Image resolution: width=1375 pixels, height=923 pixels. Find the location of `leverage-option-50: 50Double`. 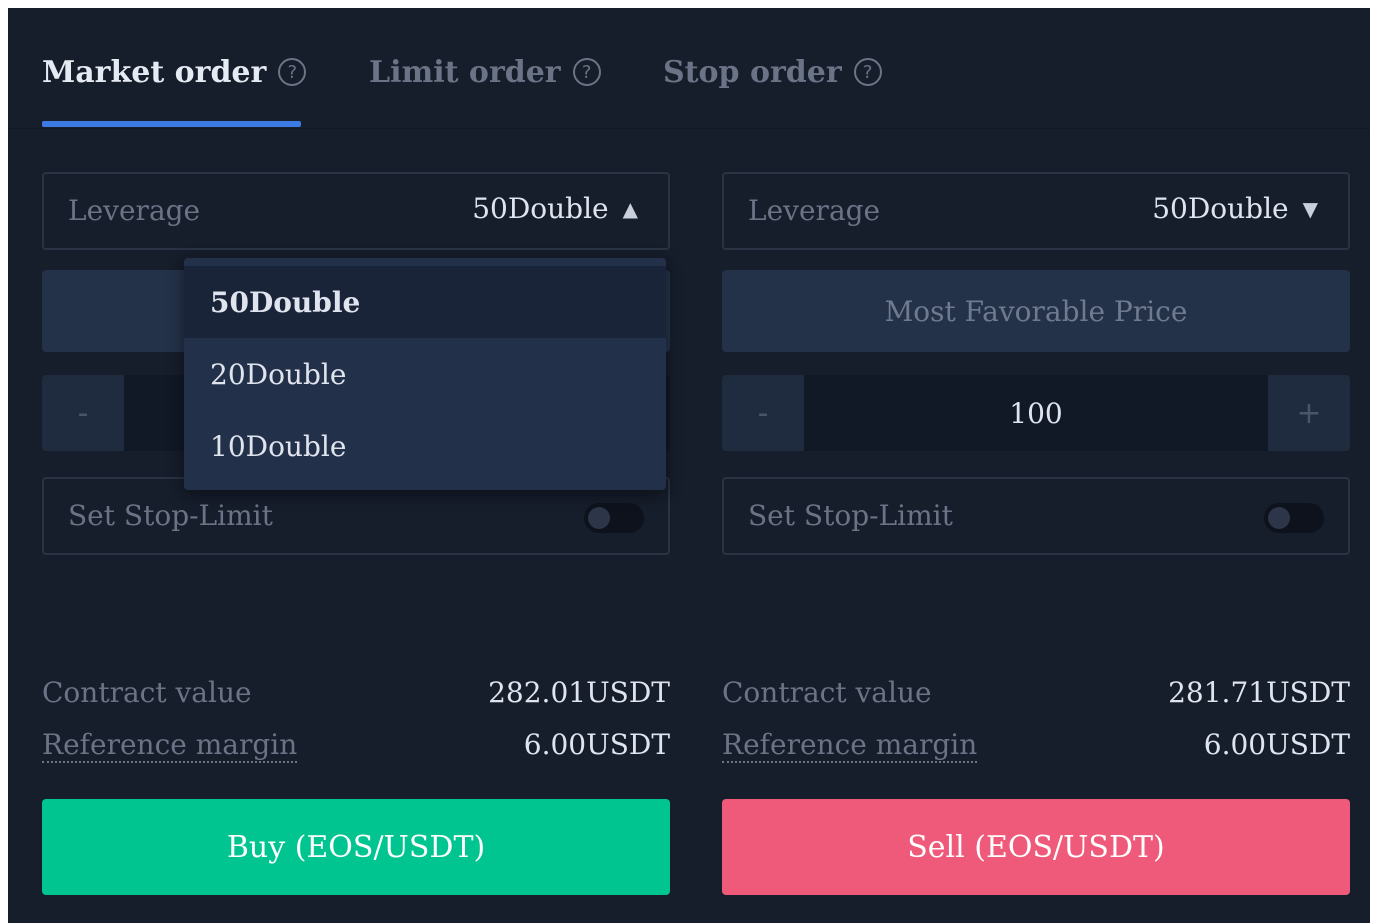

leverage-option-50: 50Double is located at coordinates (425, 302).